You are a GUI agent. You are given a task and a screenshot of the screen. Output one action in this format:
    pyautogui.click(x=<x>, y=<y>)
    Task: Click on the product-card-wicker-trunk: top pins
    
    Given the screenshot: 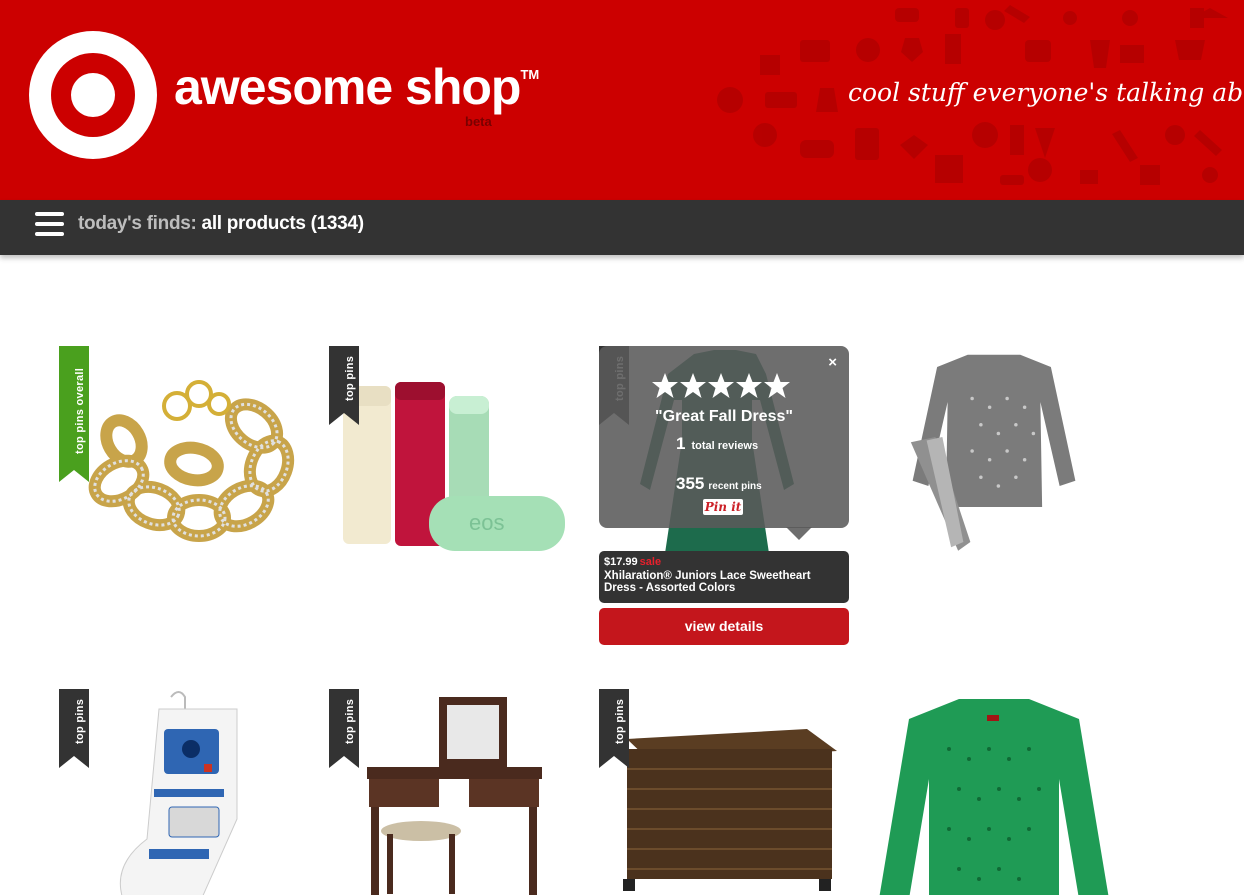 What is the action you would take?
    pyautogui.click(x=724, y=792)
    